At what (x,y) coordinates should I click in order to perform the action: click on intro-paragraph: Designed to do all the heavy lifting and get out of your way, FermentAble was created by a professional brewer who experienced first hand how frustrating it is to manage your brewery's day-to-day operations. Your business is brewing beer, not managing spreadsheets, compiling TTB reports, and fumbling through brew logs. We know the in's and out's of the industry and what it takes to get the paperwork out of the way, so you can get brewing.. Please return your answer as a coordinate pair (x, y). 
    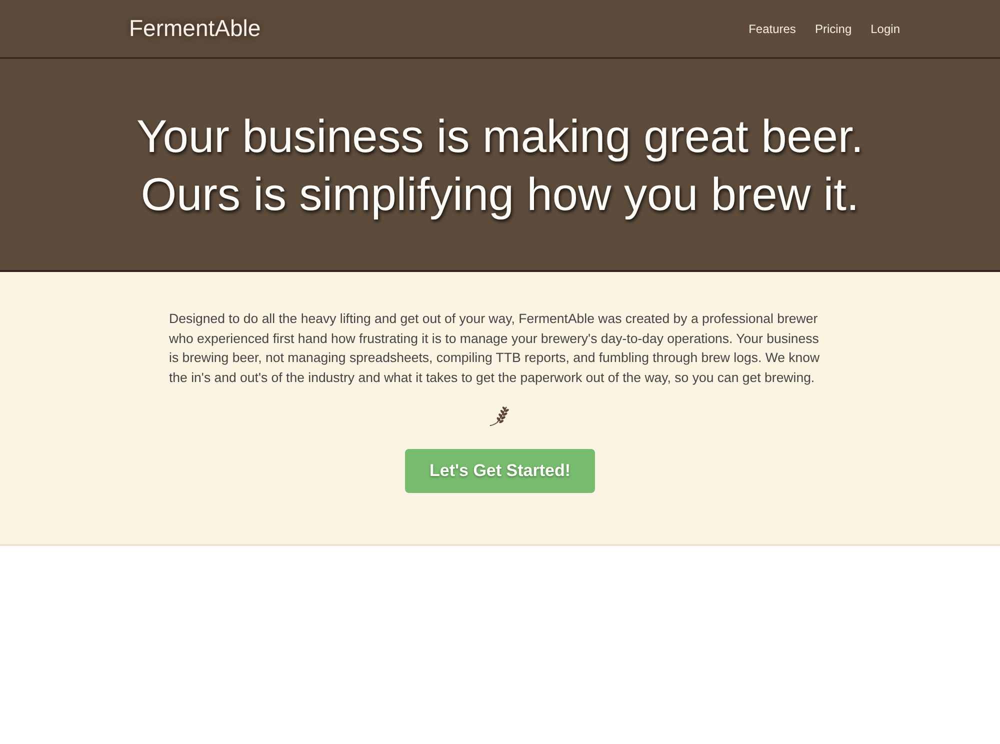
    Looking at the image, I should click on (495, 348).